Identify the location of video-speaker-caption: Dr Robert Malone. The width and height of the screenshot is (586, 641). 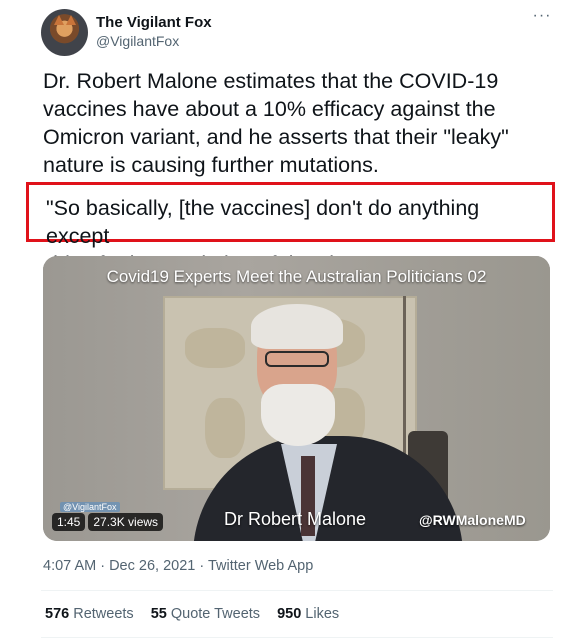
(295, 519).